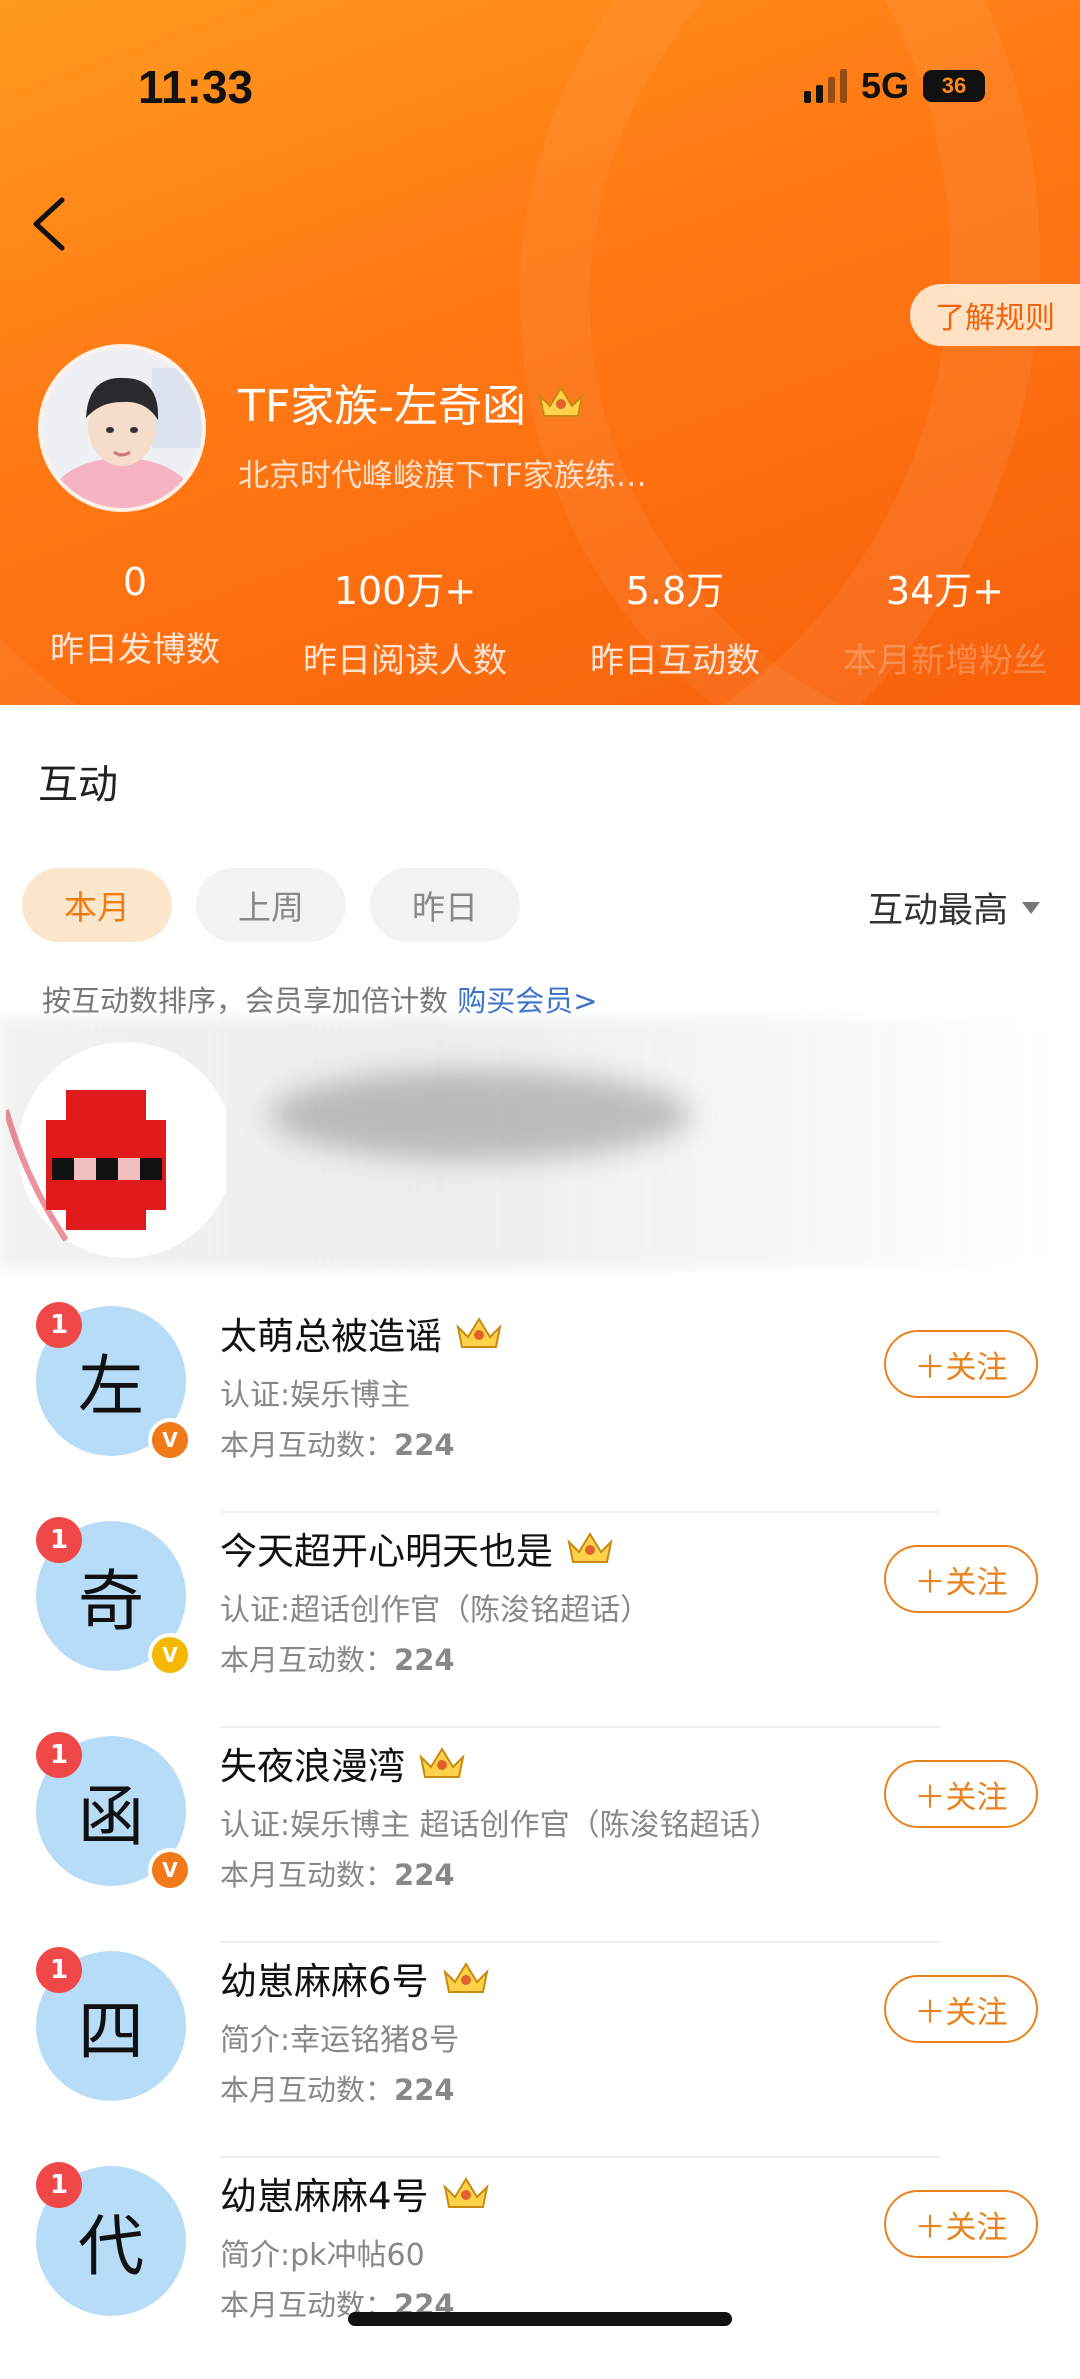 The height and width of the screenshot is (2379, 1080). I want to click on fan-name-row: 太萌总被造谣, so click(362, 1333).